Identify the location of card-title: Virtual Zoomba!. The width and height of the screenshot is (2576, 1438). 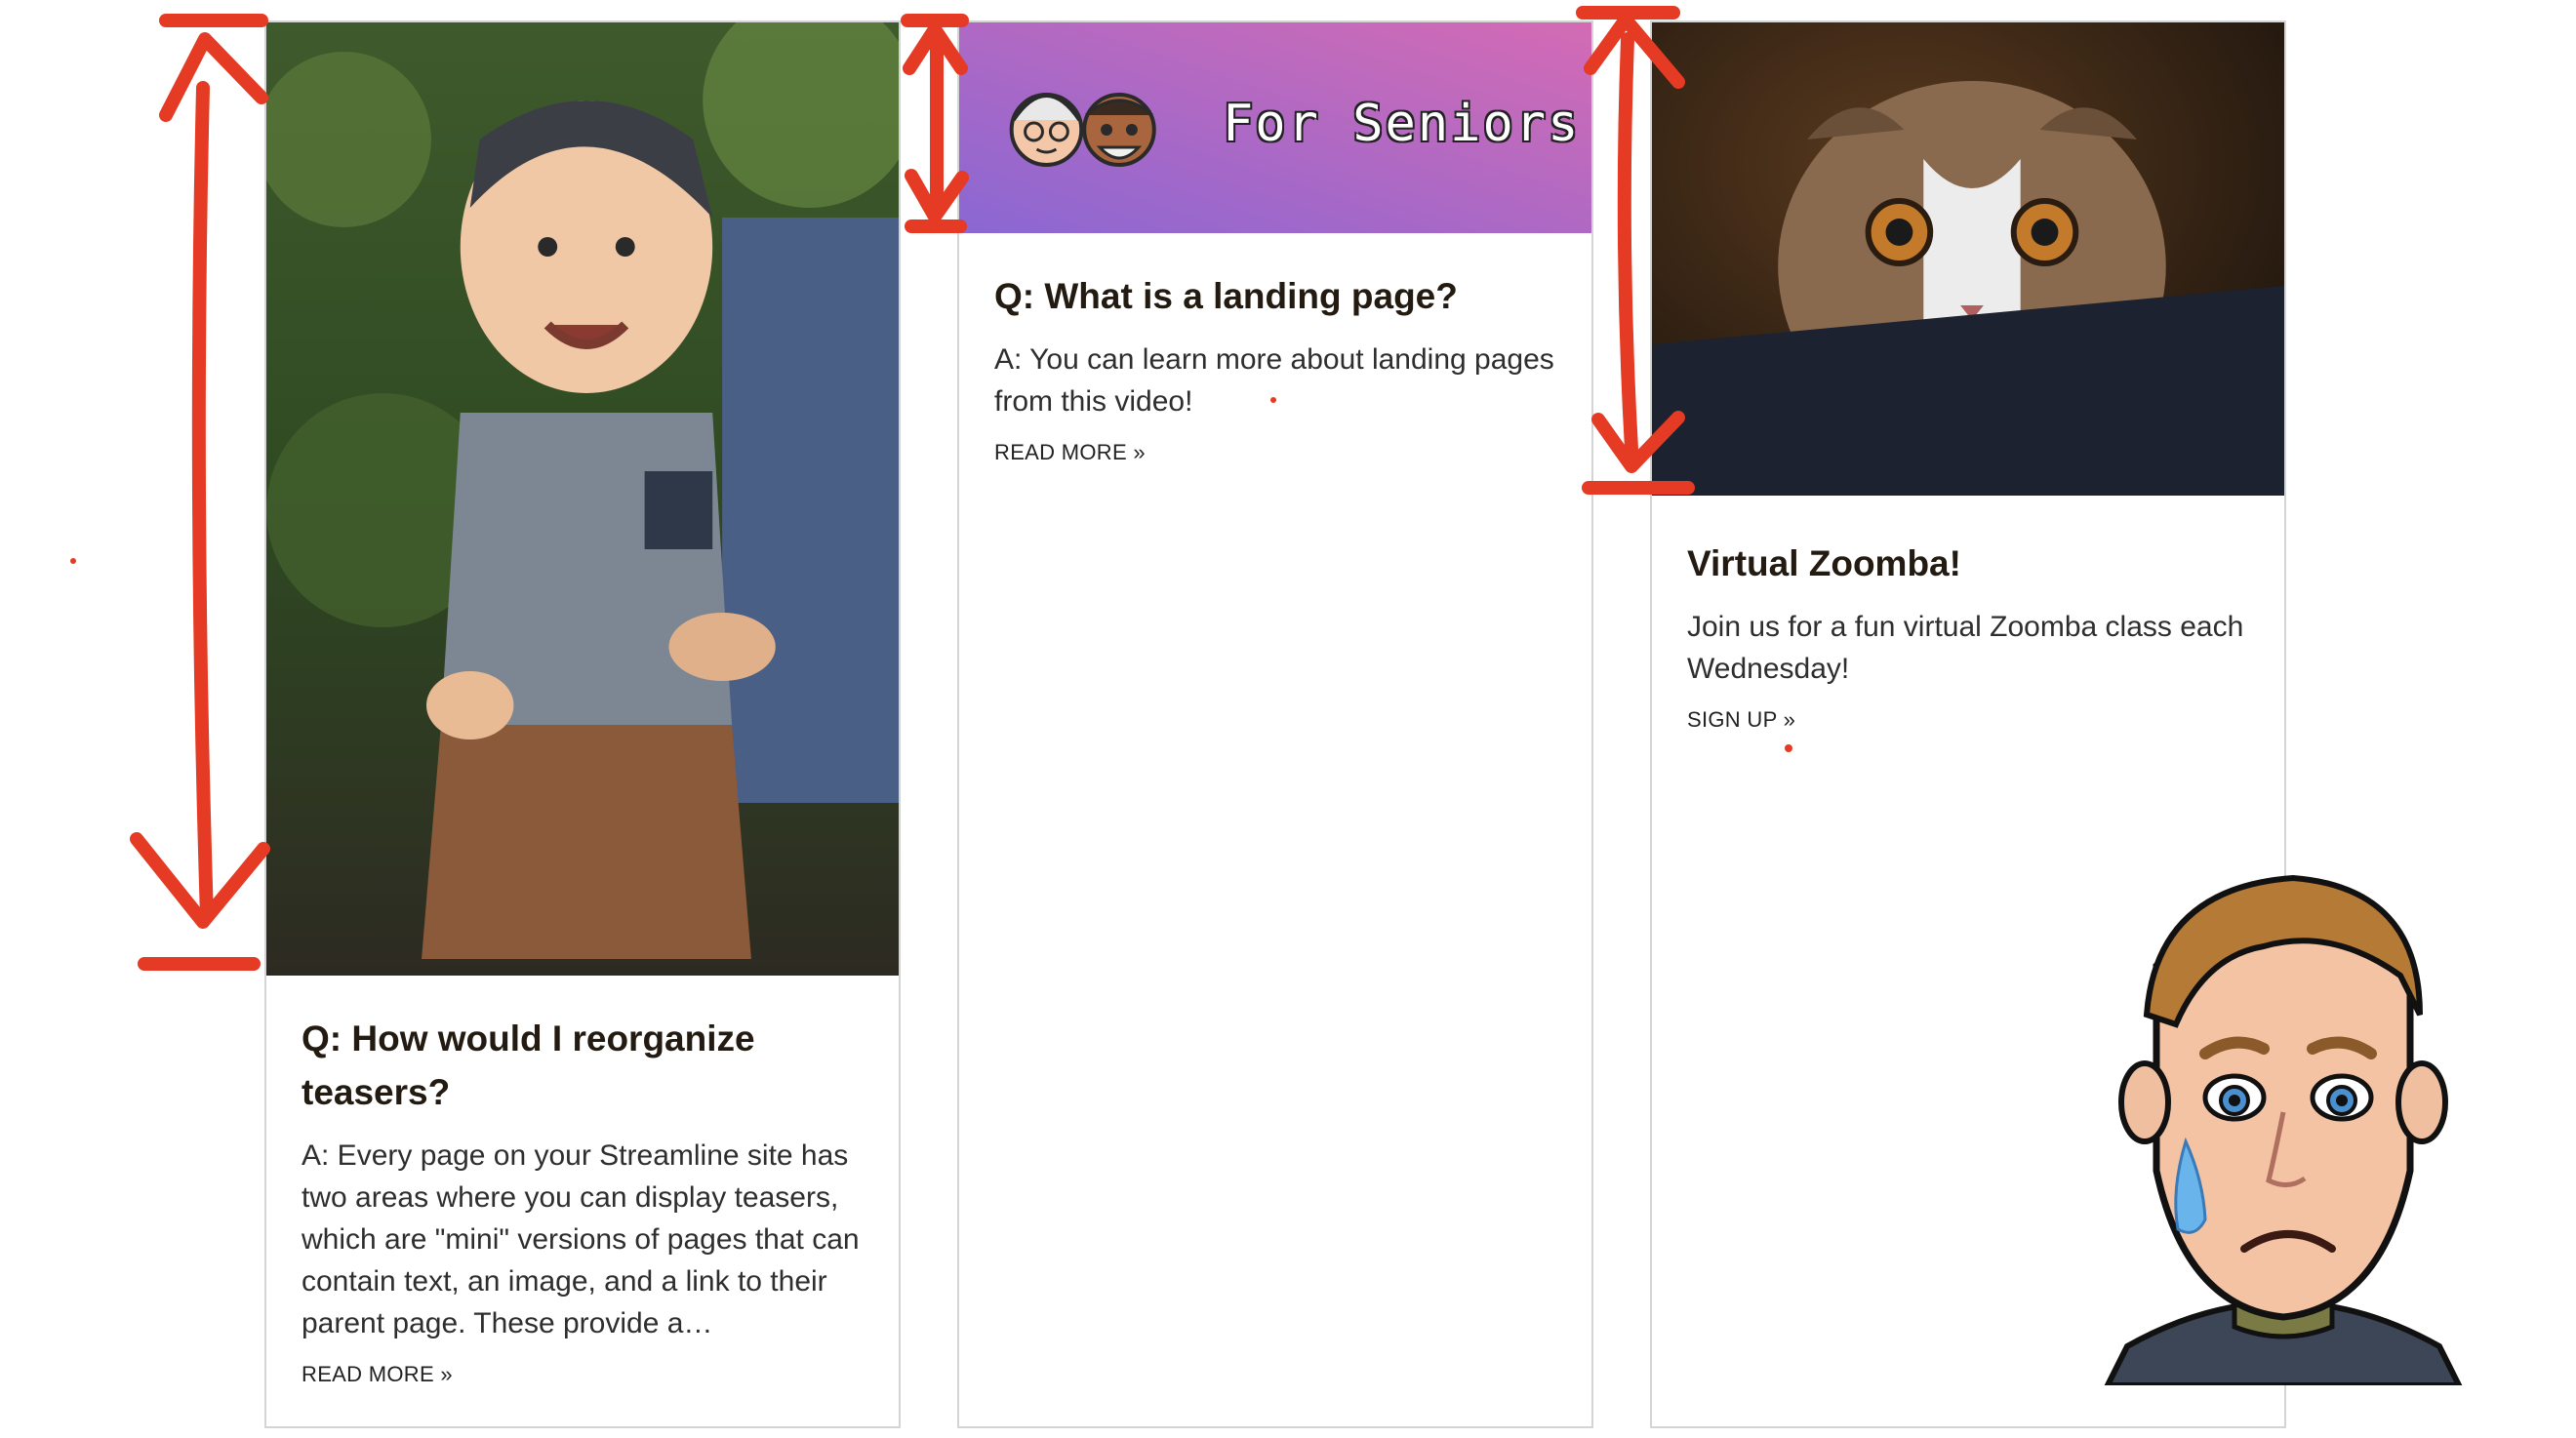
(1968, 563).